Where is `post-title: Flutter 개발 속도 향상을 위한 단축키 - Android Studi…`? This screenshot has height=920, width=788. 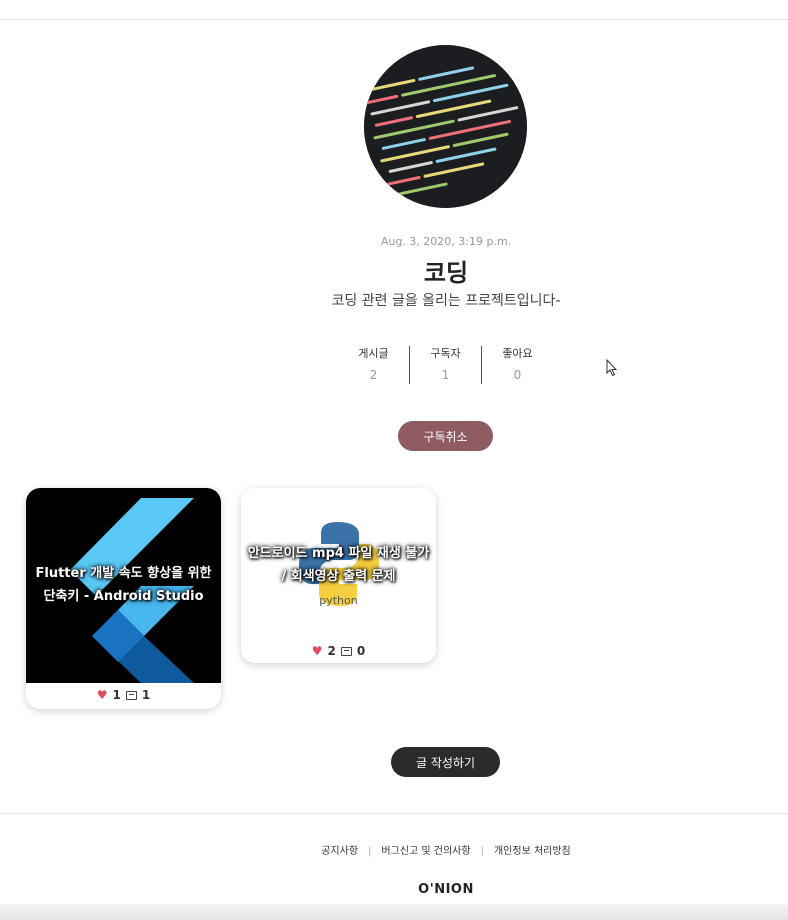
post-title: Flutter 개발 속도 향상을 위한 단축키 - Android Studi… is located at coordinates (123, 585).